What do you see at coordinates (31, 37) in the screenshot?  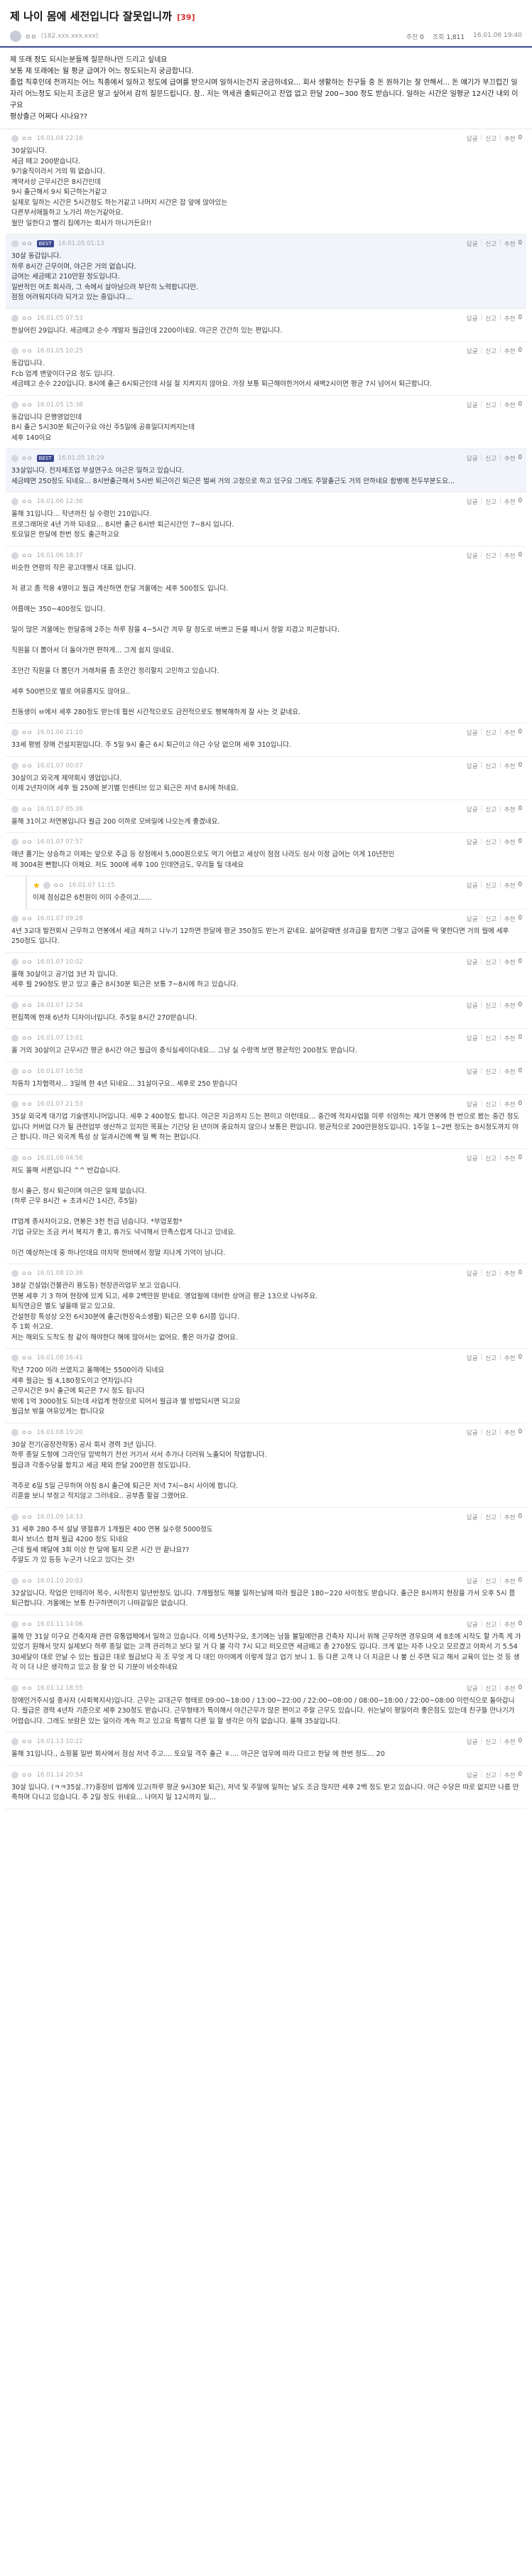 I see `author-nickname: ㅇㅇ` at bounding box center [31, 37].